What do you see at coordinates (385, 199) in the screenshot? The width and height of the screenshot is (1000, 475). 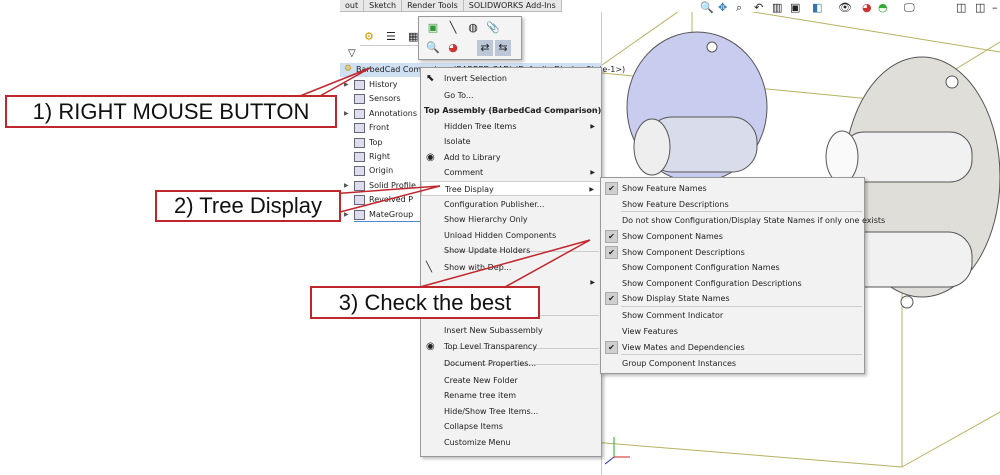 I see `callout-2-pointer` at bounding box center [385, 199].